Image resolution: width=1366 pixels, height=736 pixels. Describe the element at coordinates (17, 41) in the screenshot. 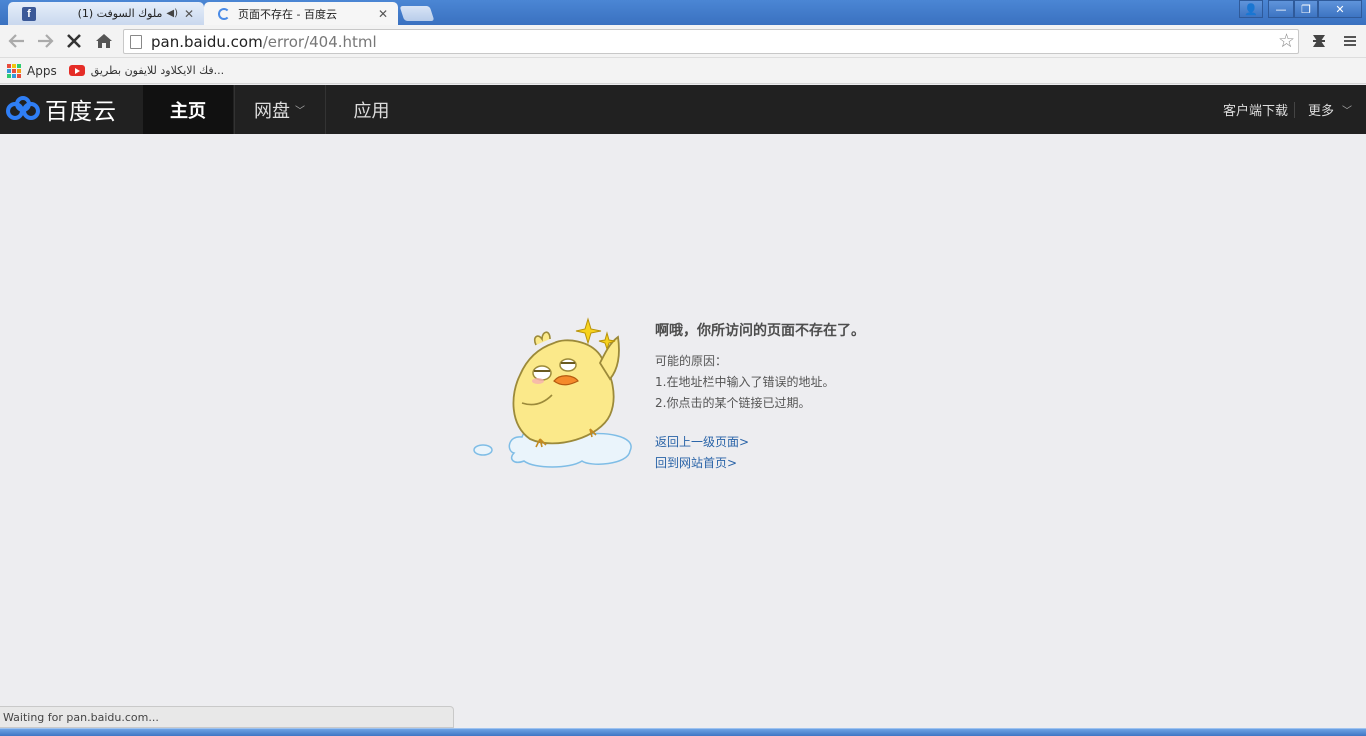

I see `back-arrow-icon` at that location.